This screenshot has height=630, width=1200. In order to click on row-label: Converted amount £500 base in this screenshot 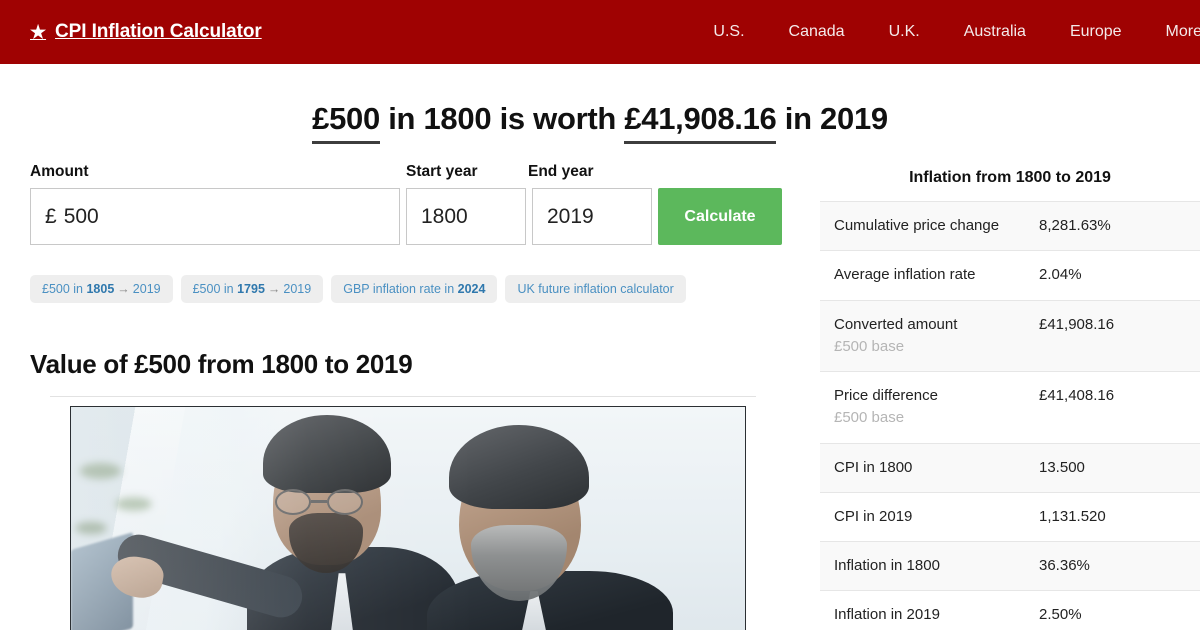, I will do `click(922, 336)`.